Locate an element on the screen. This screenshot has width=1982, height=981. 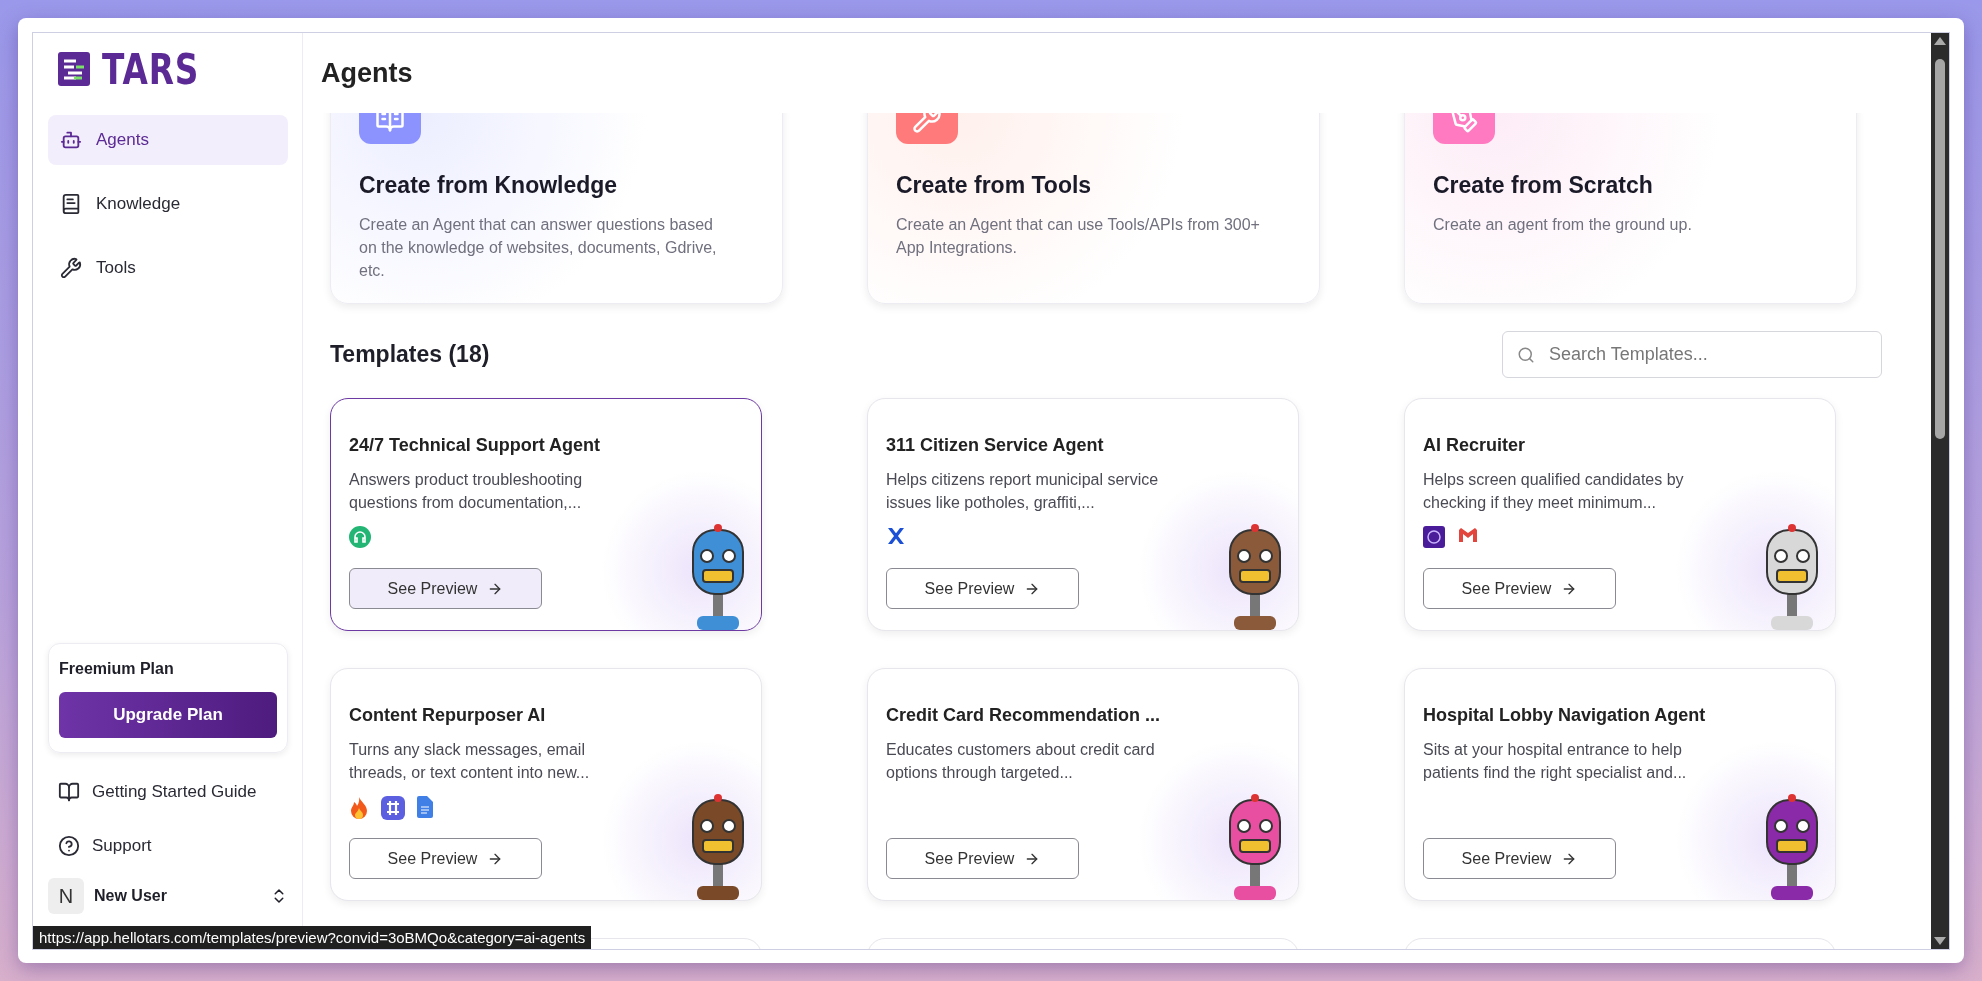
scrollbar is located at coordinates (1940, 491).